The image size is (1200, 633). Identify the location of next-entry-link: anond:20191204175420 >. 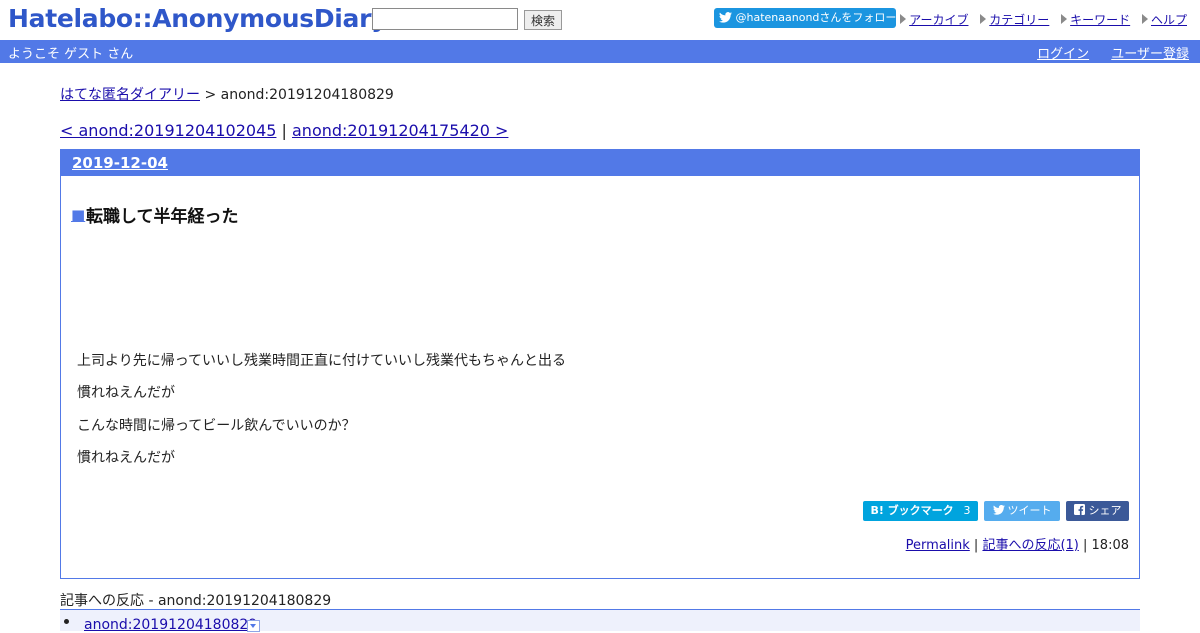
(400, 130).